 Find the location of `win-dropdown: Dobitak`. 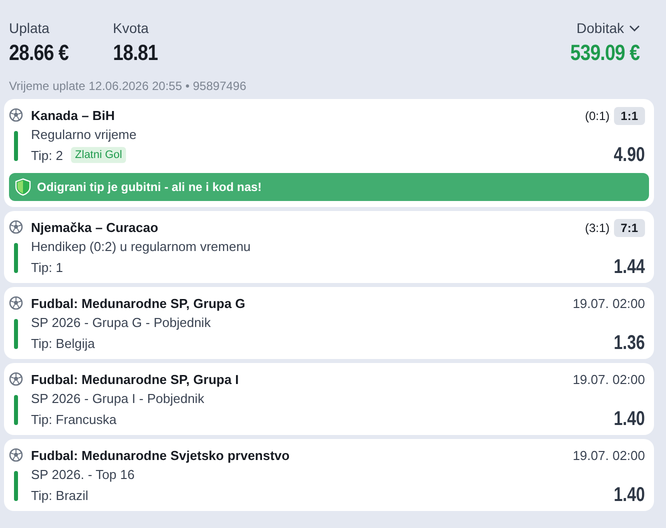

win-dropdown: Dobitak is located at coordinates (608, 28).